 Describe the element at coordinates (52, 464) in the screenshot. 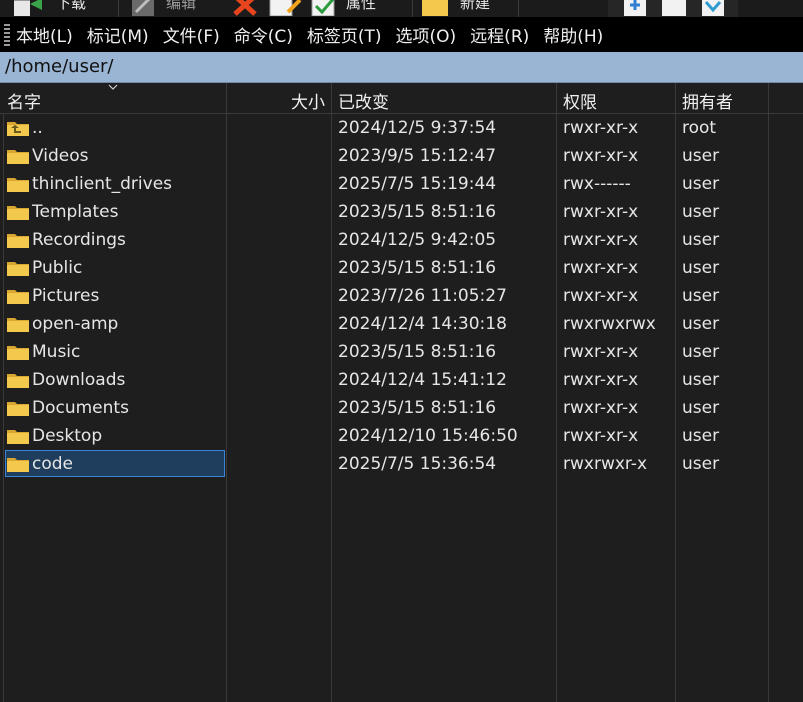

I see `file-name: code` at that location.